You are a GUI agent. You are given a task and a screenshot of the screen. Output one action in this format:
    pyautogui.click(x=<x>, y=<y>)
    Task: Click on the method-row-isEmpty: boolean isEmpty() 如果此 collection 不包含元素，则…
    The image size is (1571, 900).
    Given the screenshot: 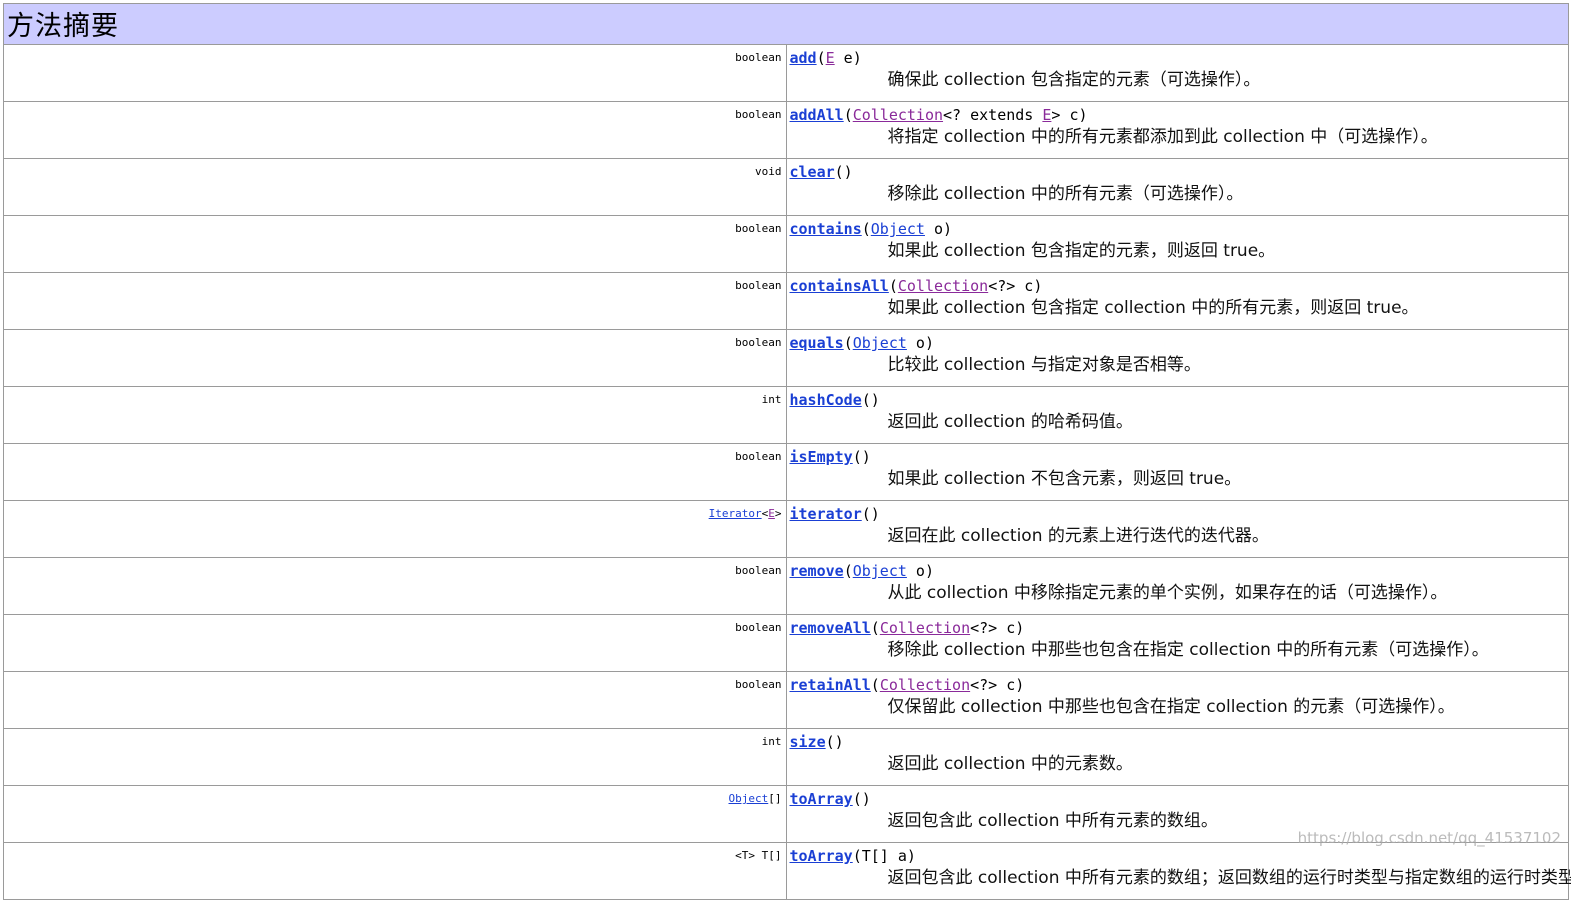 What is the action you would take?
    pyautogui.click(x=786, y=472)
    